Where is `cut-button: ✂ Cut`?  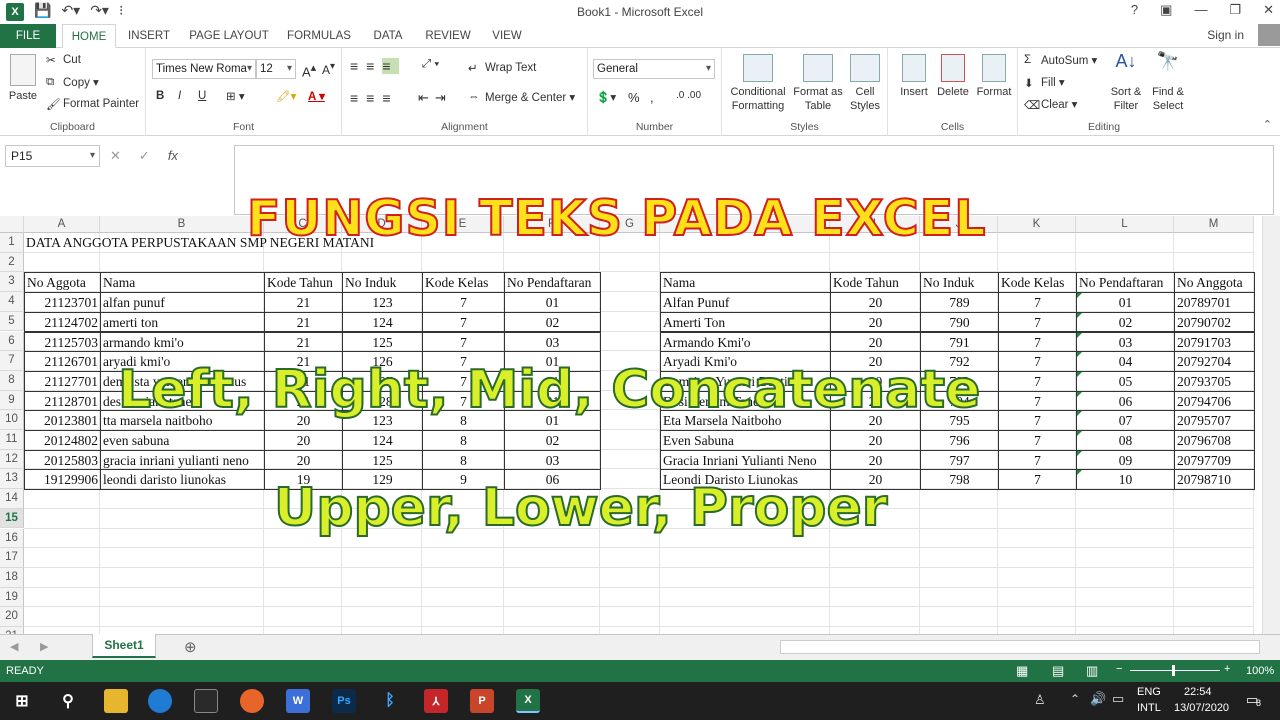 cut-button: ✂ Cut is located at coordinates (63, 60).